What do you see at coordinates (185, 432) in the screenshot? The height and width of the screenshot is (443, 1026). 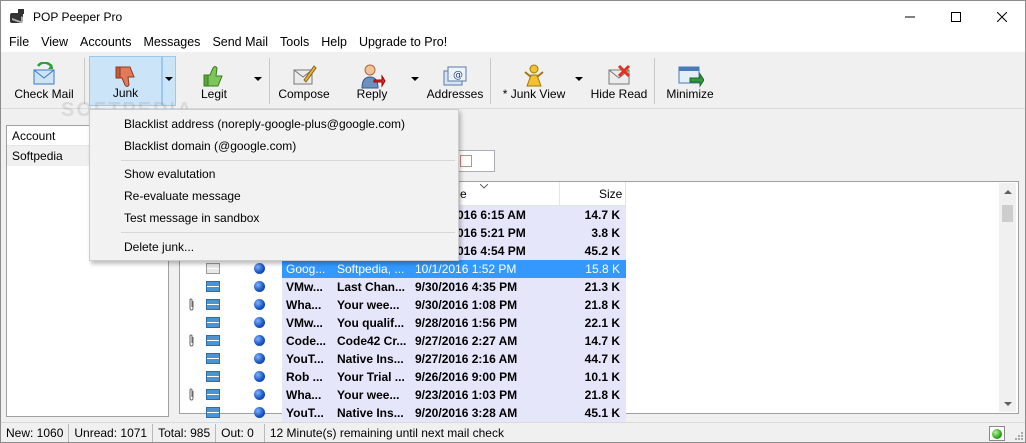 I see `status-total: Total: 985` at bounding box center [185, 432].